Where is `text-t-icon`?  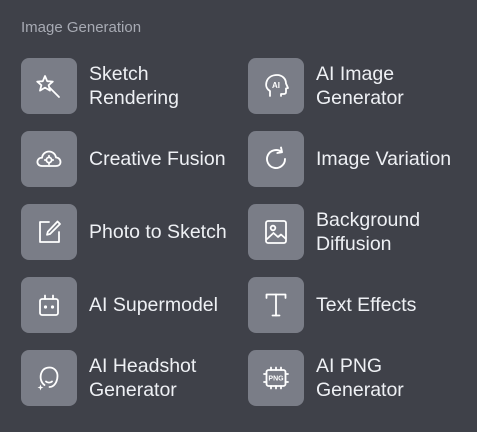 text-t-icon is located at coordinates (276, 305).